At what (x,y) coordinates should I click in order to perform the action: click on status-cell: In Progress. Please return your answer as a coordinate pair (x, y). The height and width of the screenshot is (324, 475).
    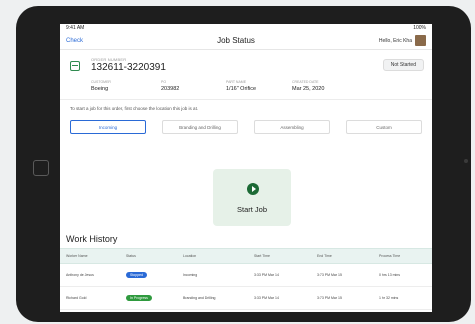
    Looking at the image, I should click on (148, 298).